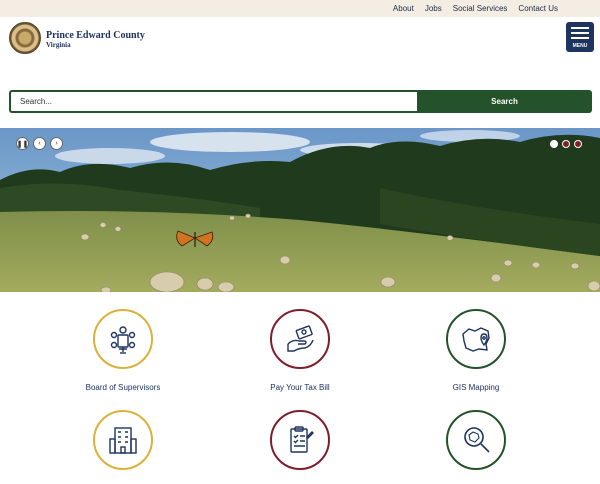 Image resolution: width=600 pixels, height=484 pixels. I want to click on utility-link-jobs: Jobs, so click(433, 8).